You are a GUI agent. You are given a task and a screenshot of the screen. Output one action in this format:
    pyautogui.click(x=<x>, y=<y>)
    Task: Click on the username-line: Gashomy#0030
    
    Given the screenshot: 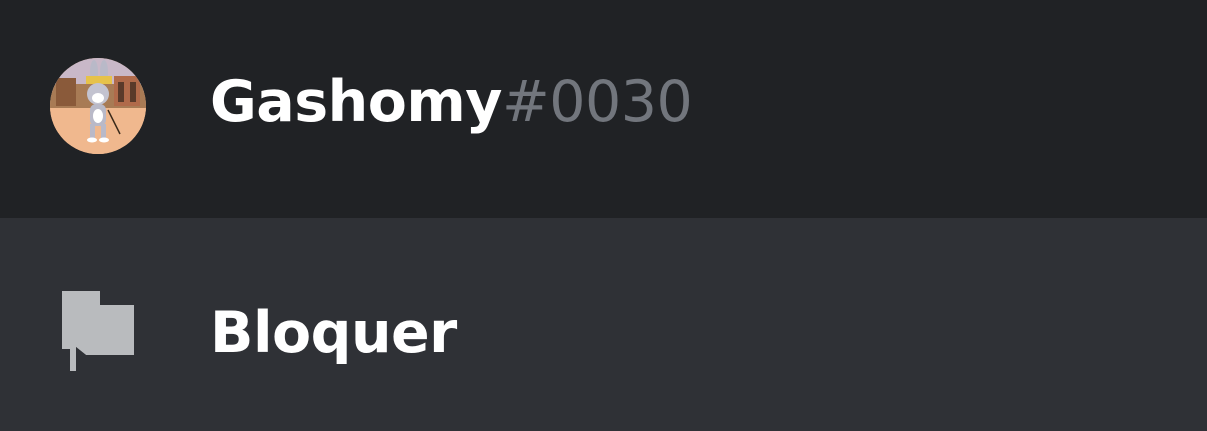 What is the action you would take?
    pyautogui.click(x=451, y=102)
    